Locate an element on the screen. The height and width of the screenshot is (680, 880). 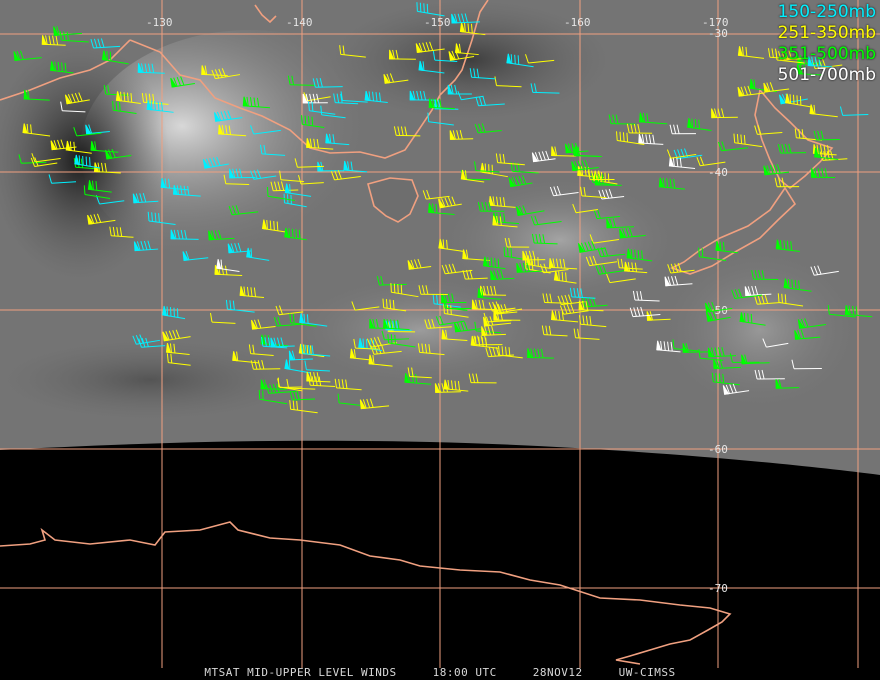
caption-date: 28NOV12 is located at coordinates (557, 672).